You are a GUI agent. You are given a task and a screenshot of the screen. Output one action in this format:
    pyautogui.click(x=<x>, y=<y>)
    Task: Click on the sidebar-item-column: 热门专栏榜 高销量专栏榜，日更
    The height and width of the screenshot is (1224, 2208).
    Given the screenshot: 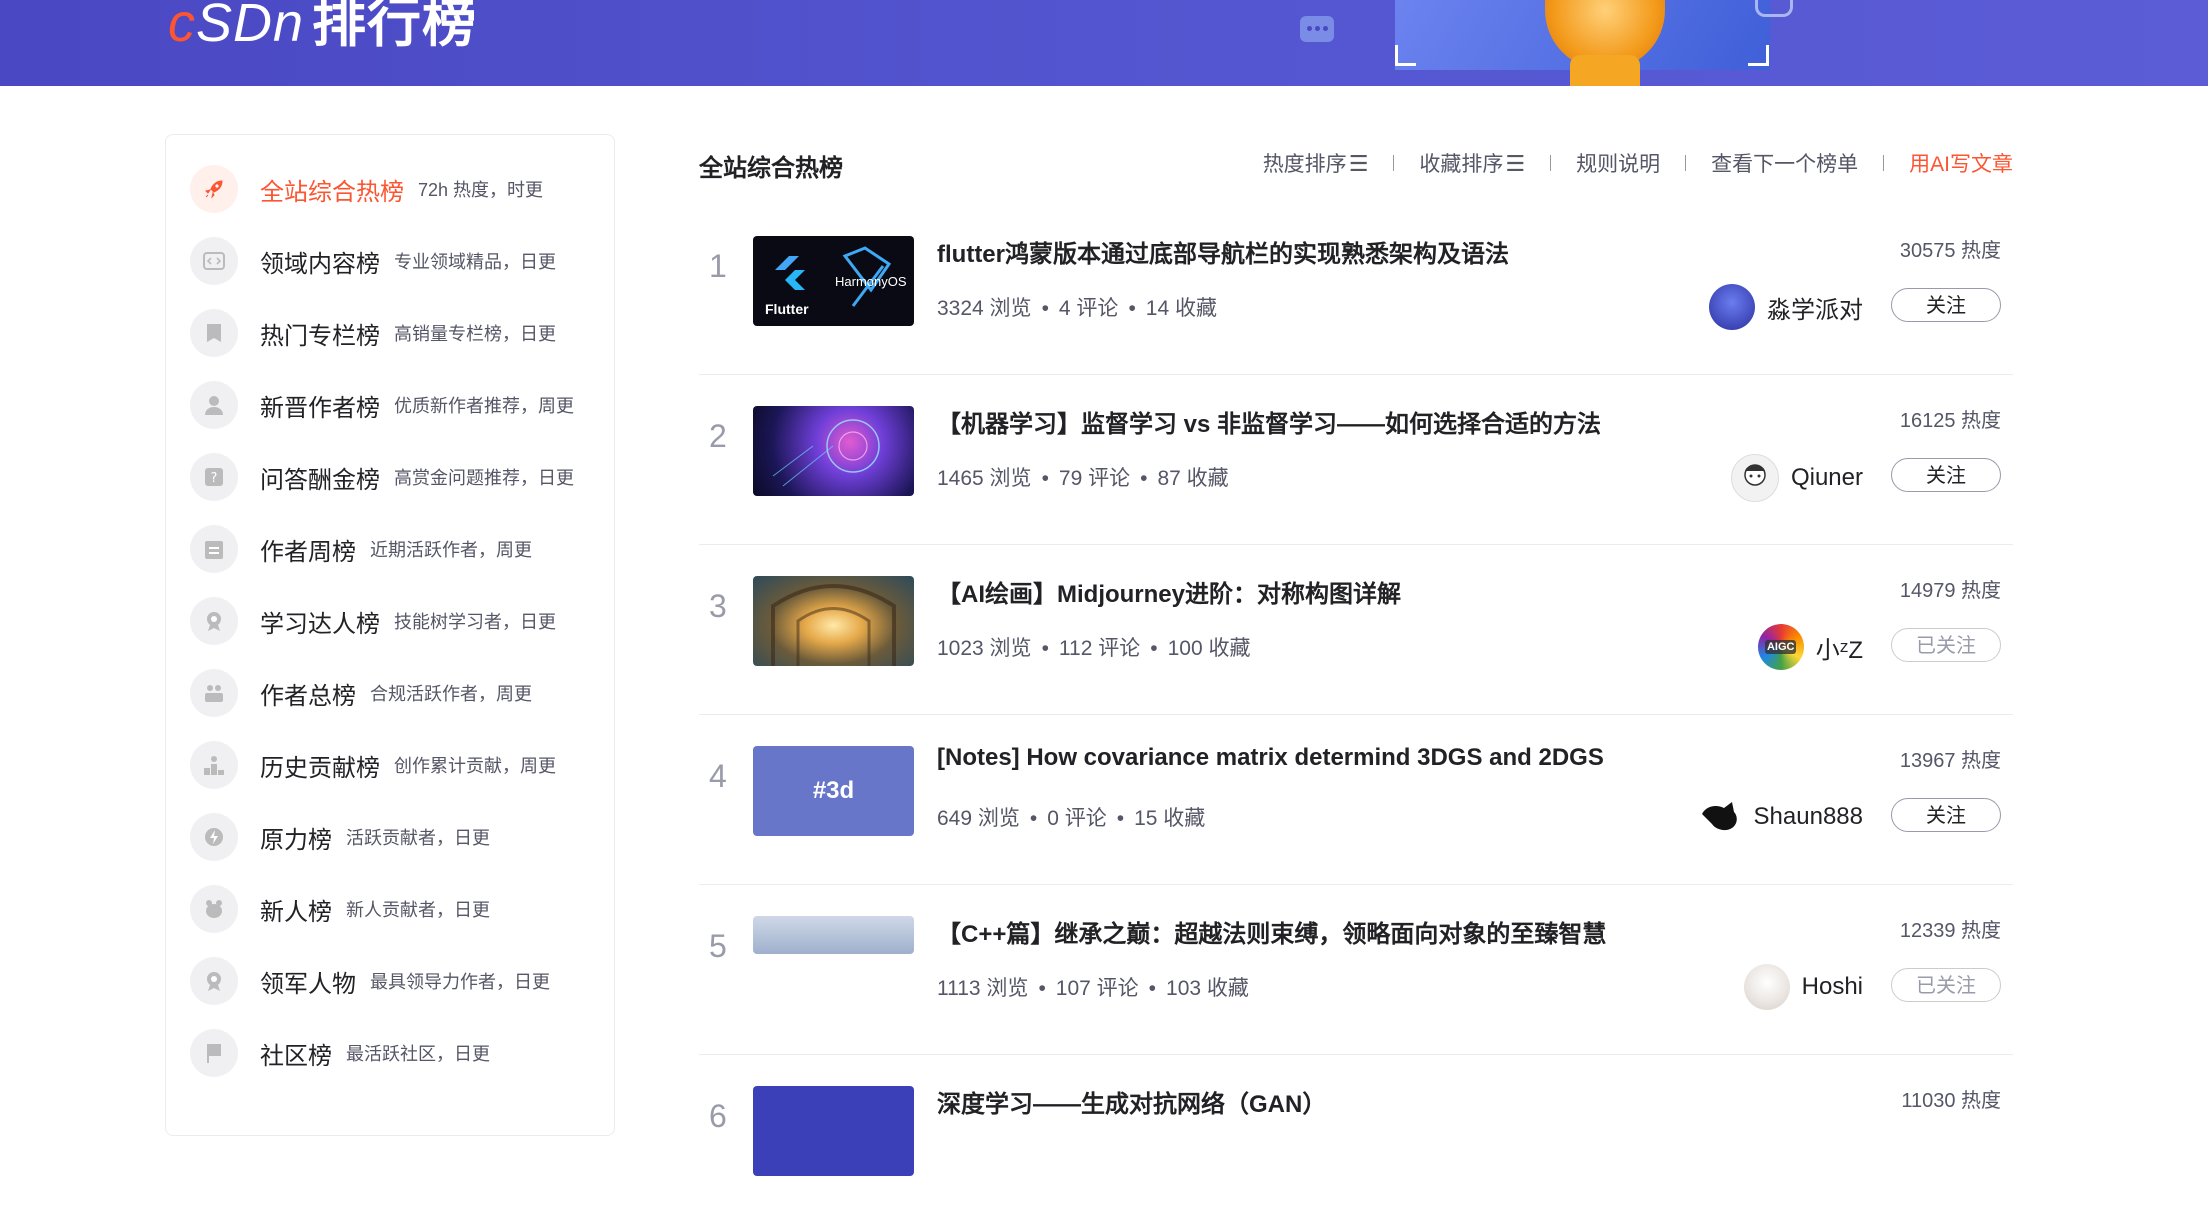 What is the action you would take?
    pyautogui.click(x=373, y=333)
    